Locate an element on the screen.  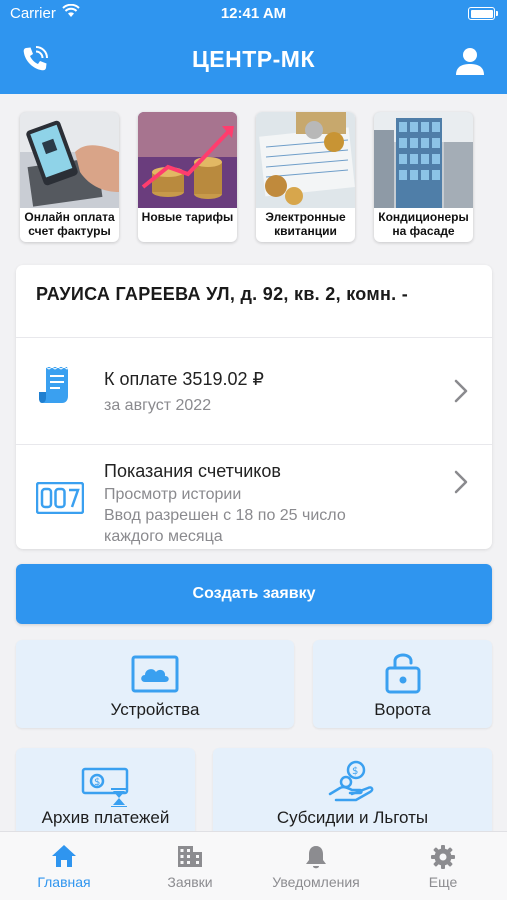
tab-requests: Заявки is located at coordinates (190, 866).